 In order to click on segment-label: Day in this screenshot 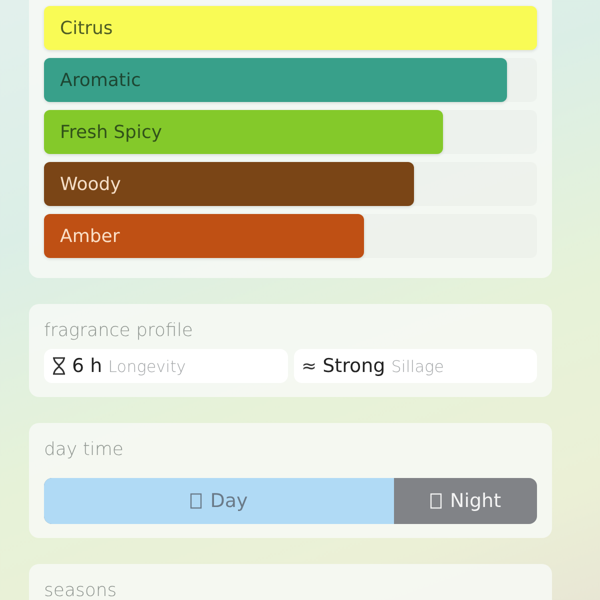, I will do `click(229, 501)`.